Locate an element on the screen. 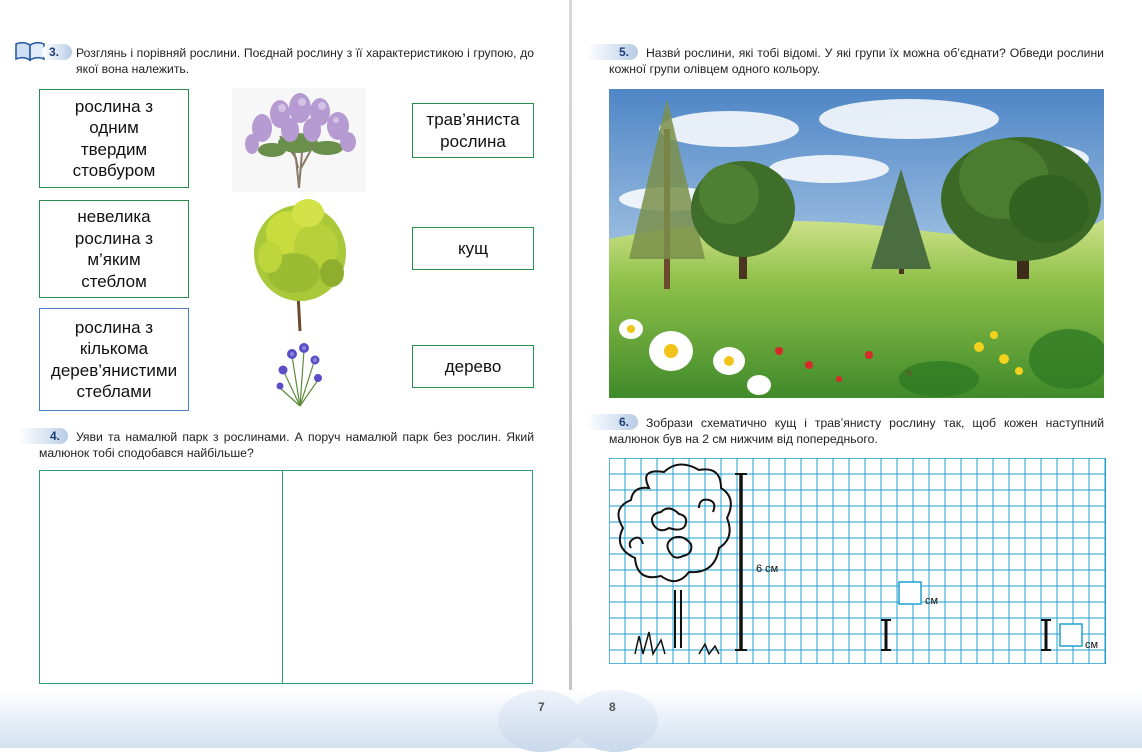 Image resolution: width=1142 pixels, height=752 pixels. task-3-number: 3. is located at coordinates (54, 52).